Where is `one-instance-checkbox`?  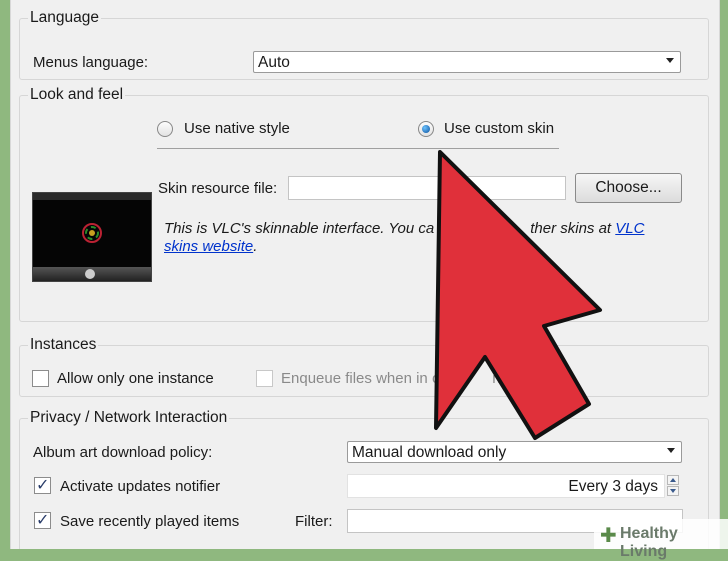 one-instance-checkbox is located at coordinates (40, 378).